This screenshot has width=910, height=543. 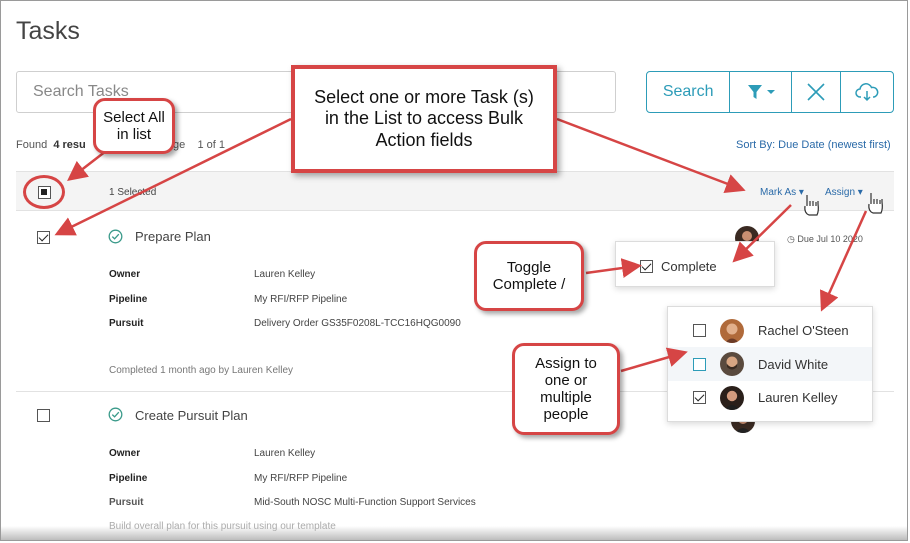 I want to click on sort-dropdown: Sort By: Due Date (newest first), so click(x=813, y=145).